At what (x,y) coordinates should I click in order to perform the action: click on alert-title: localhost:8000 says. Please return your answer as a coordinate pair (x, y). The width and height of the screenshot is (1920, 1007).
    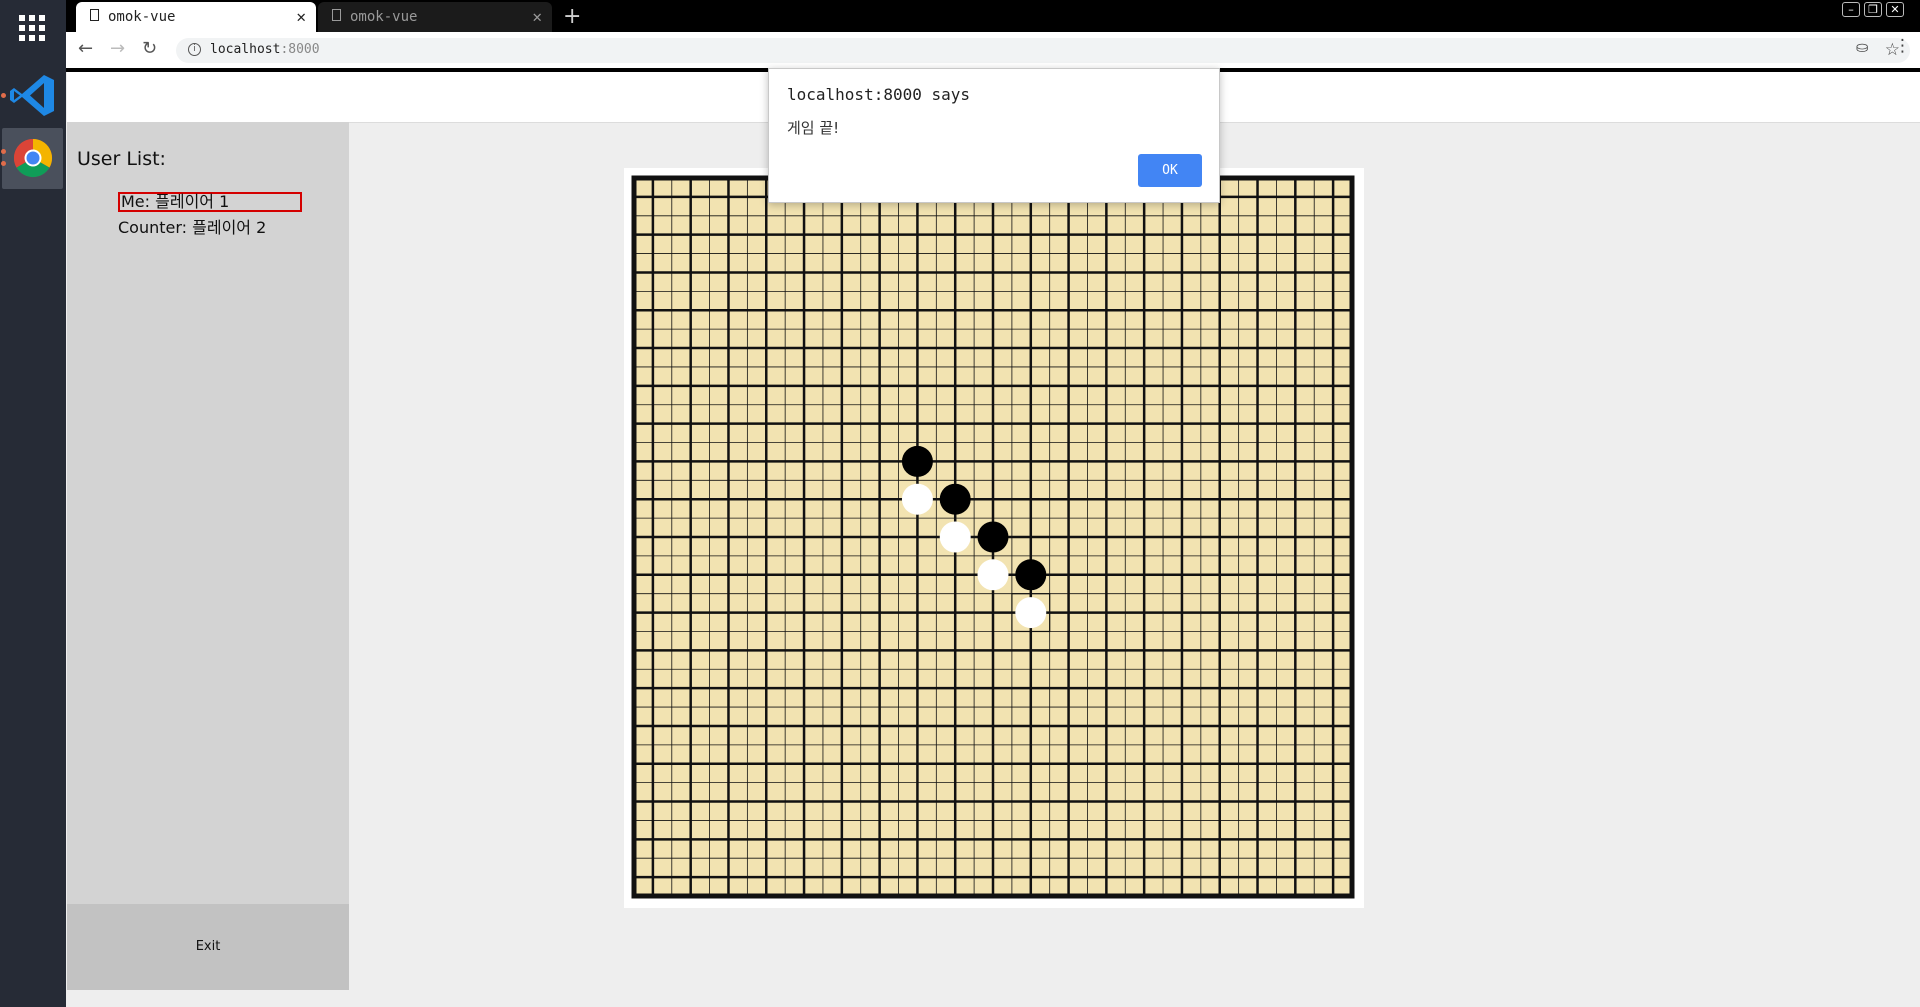
    Looking at the image, I should click on (879, 94).